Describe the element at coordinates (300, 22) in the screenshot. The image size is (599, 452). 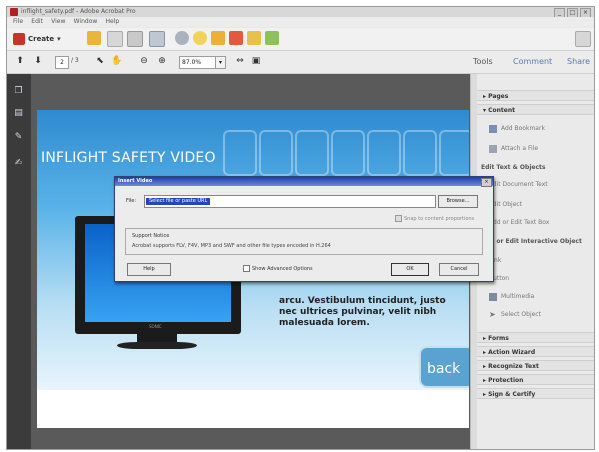
I see `menu-bar: File Edit View Window Help` at that location.